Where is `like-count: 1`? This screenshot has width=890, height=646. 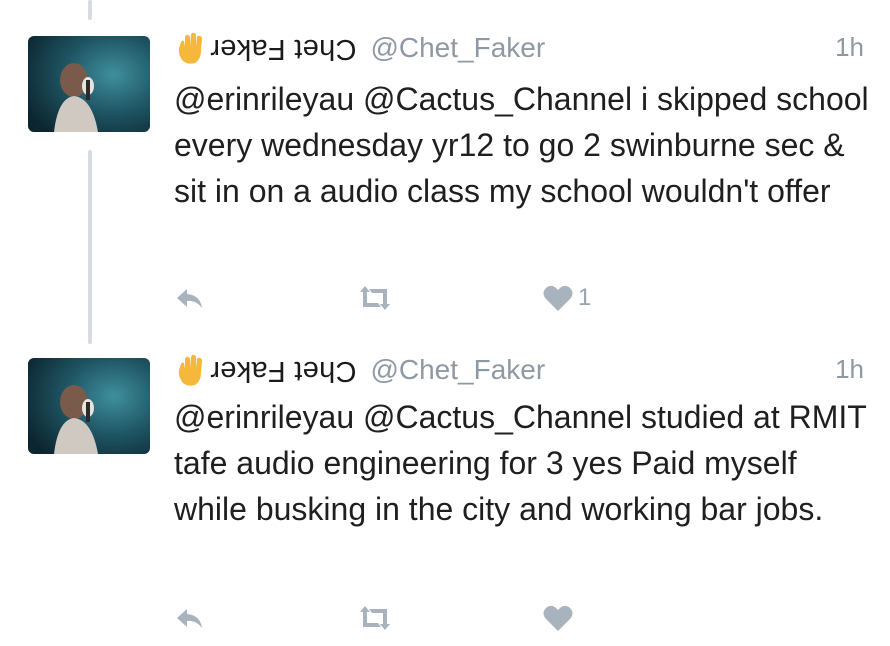 like-count: 1 is located at coordinates (585, 297).